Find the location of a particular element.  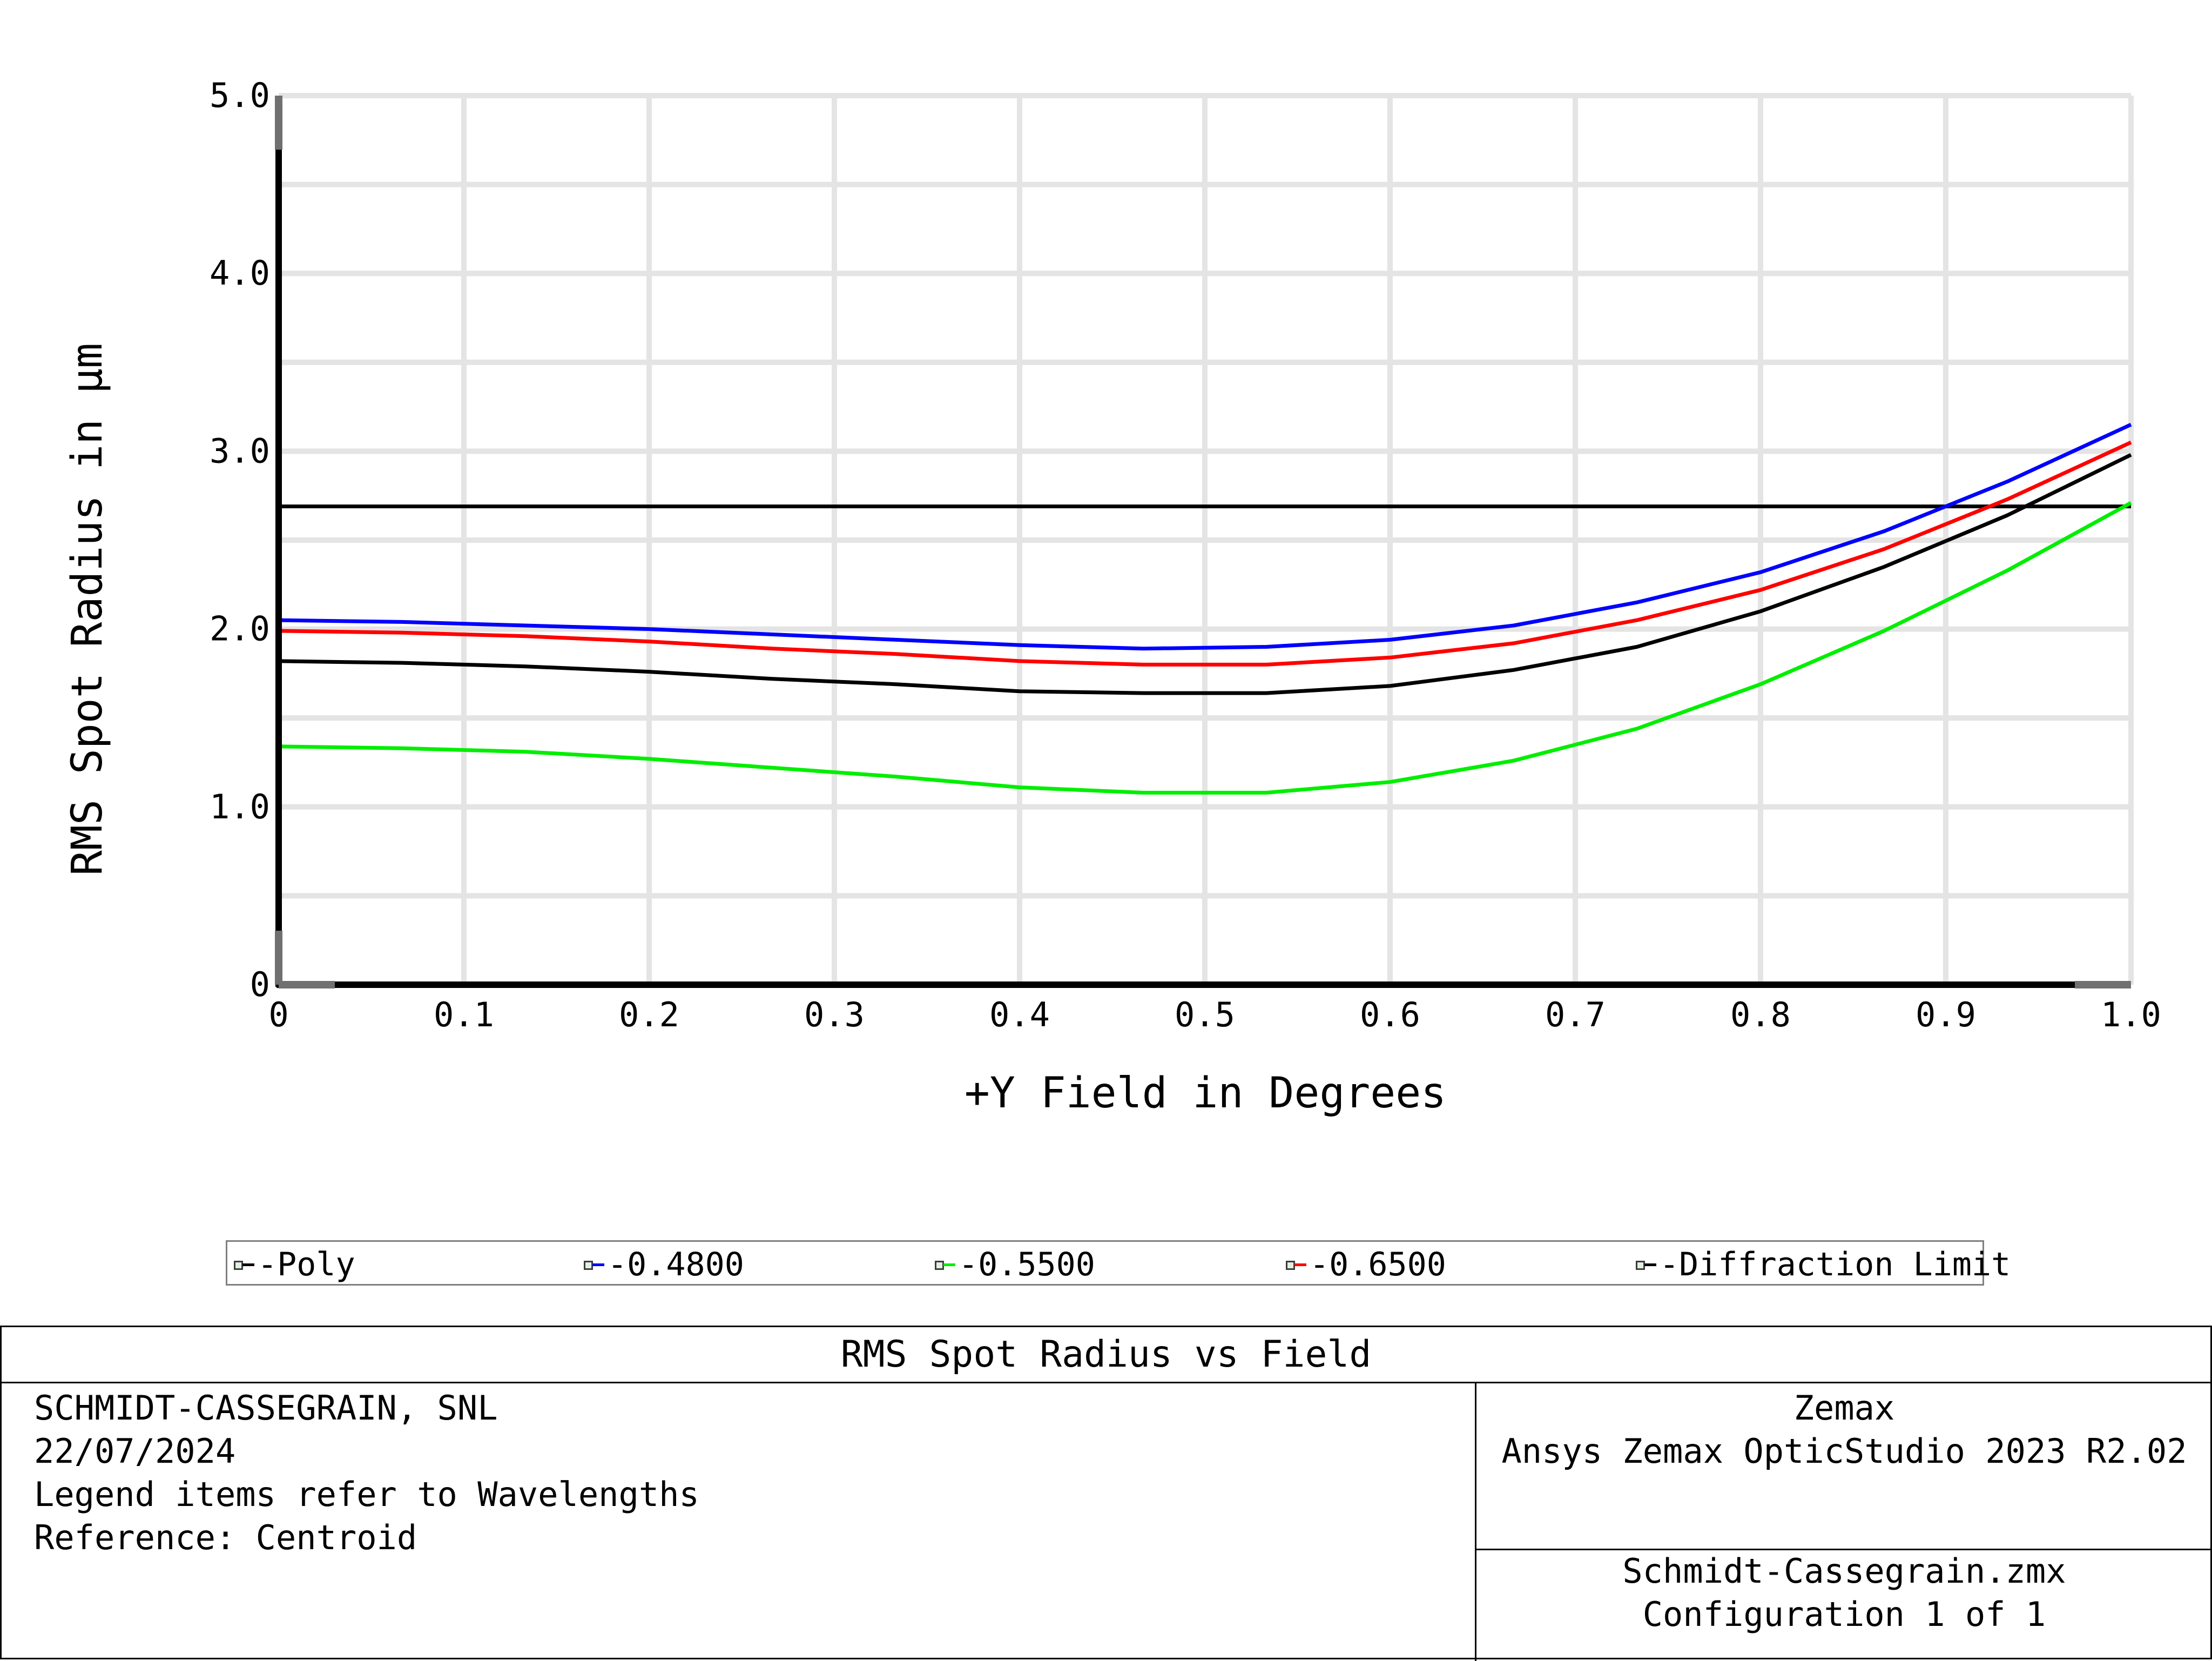

software-version: Ansys Zemax OpticStudio 2023 R2.02 is located at coordinates (1844, 1451).